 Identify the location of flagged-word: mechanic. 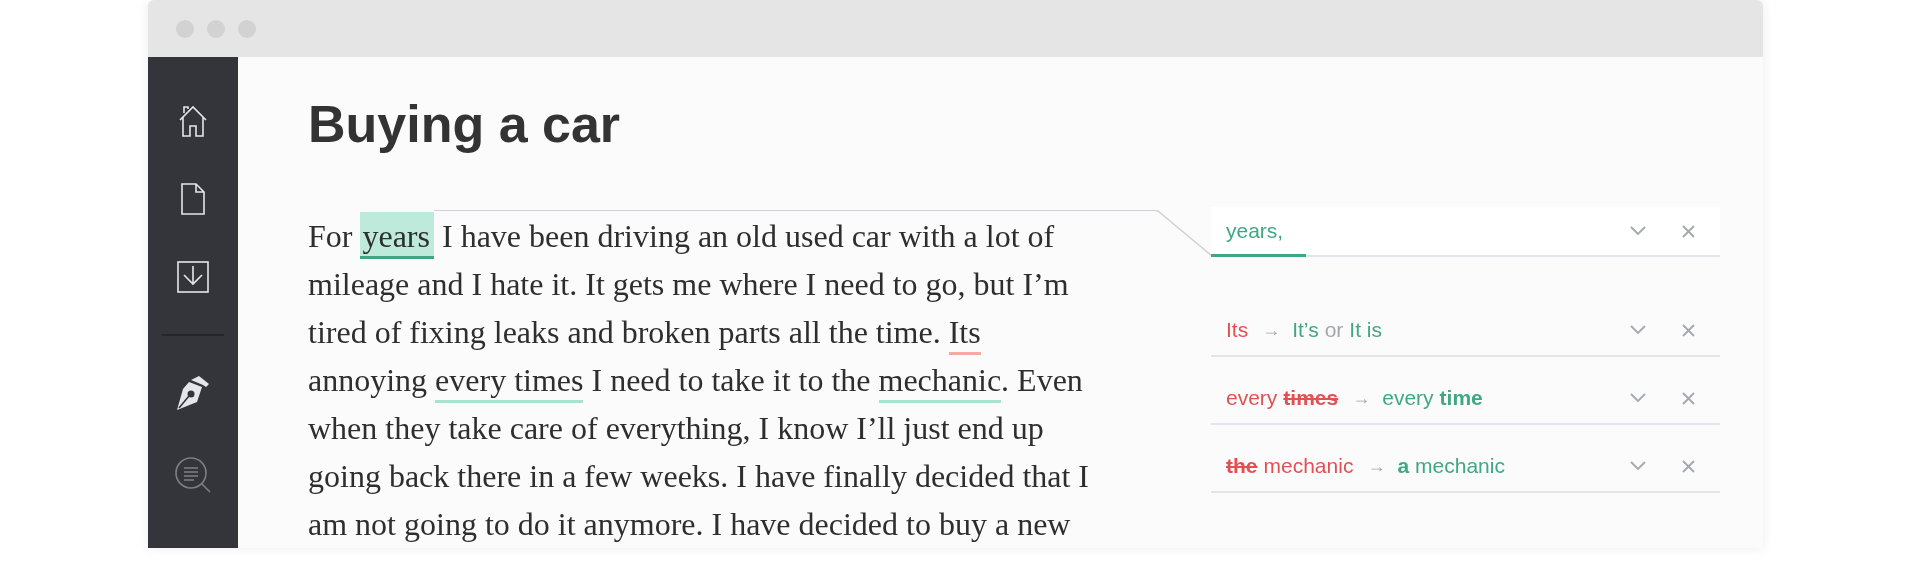
(940, 383).